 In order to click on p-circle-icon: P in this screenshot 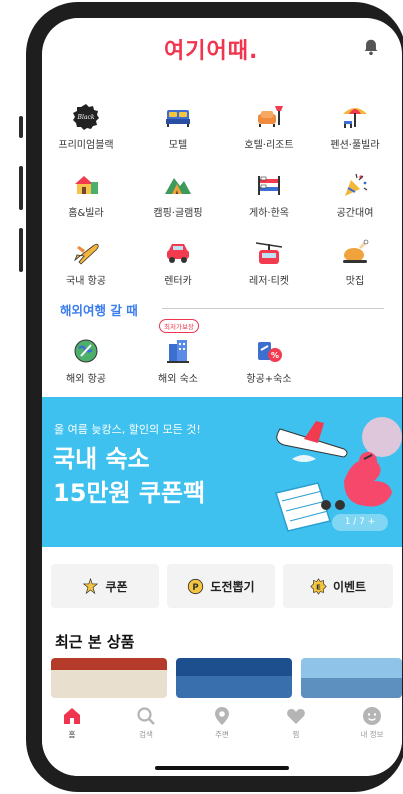, I will do `click(196, 586)`.